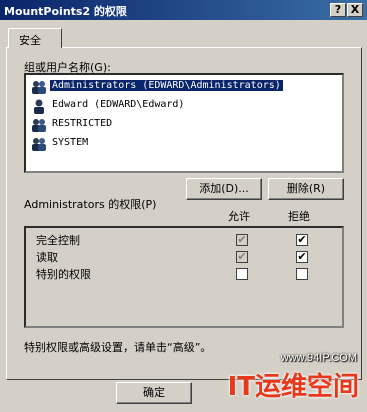 This screenshot has height=412, width=367. I want to click on perm-name: 特别的权限, so click(63, 274).